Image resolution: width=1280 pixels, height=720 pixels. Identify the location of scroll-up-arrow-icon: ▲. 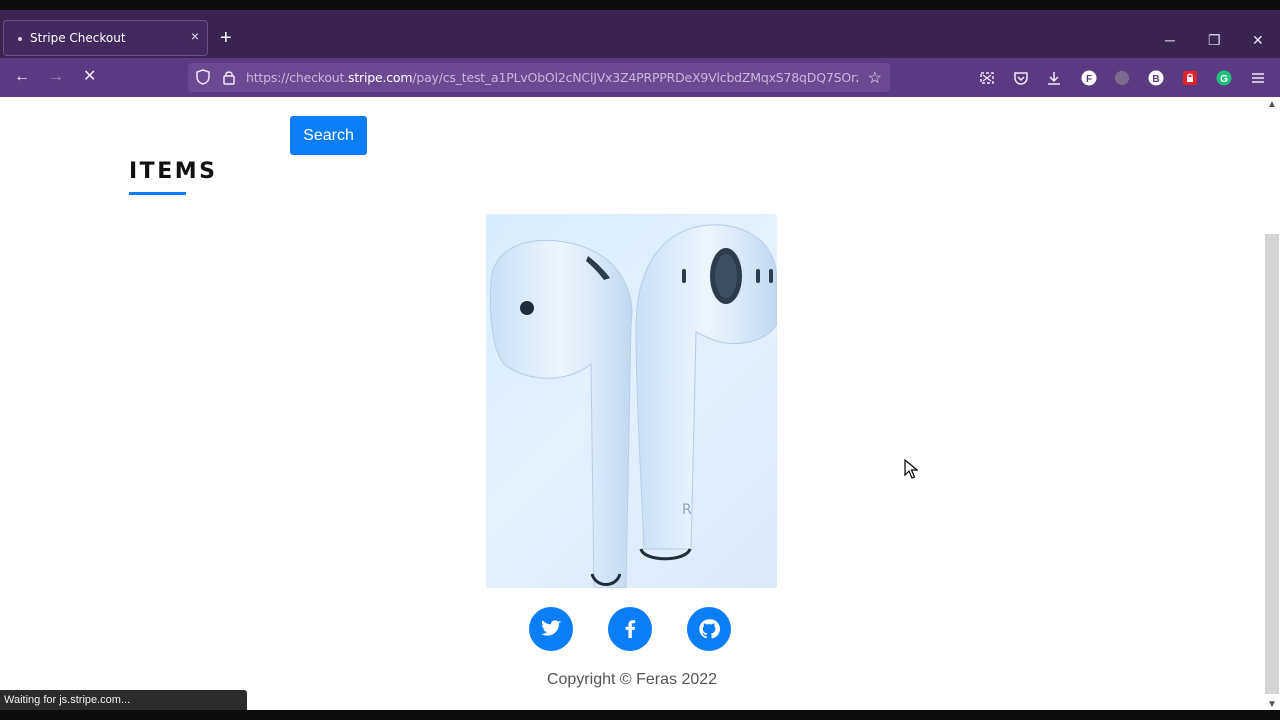
(1272, 104).